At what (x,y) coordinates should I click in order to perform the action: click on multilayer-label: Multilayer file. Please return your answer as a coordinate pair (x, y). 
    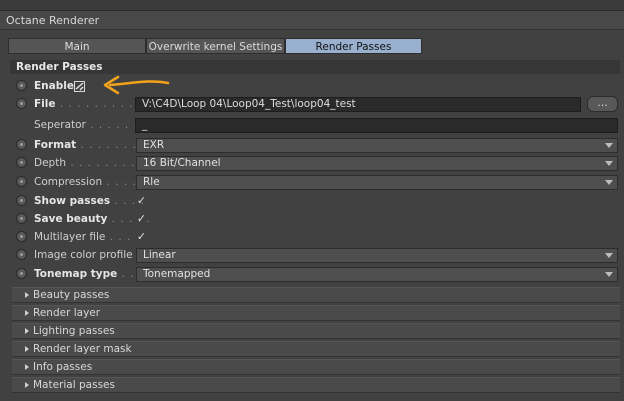
    Looking at the image, I should click on (70, 237).